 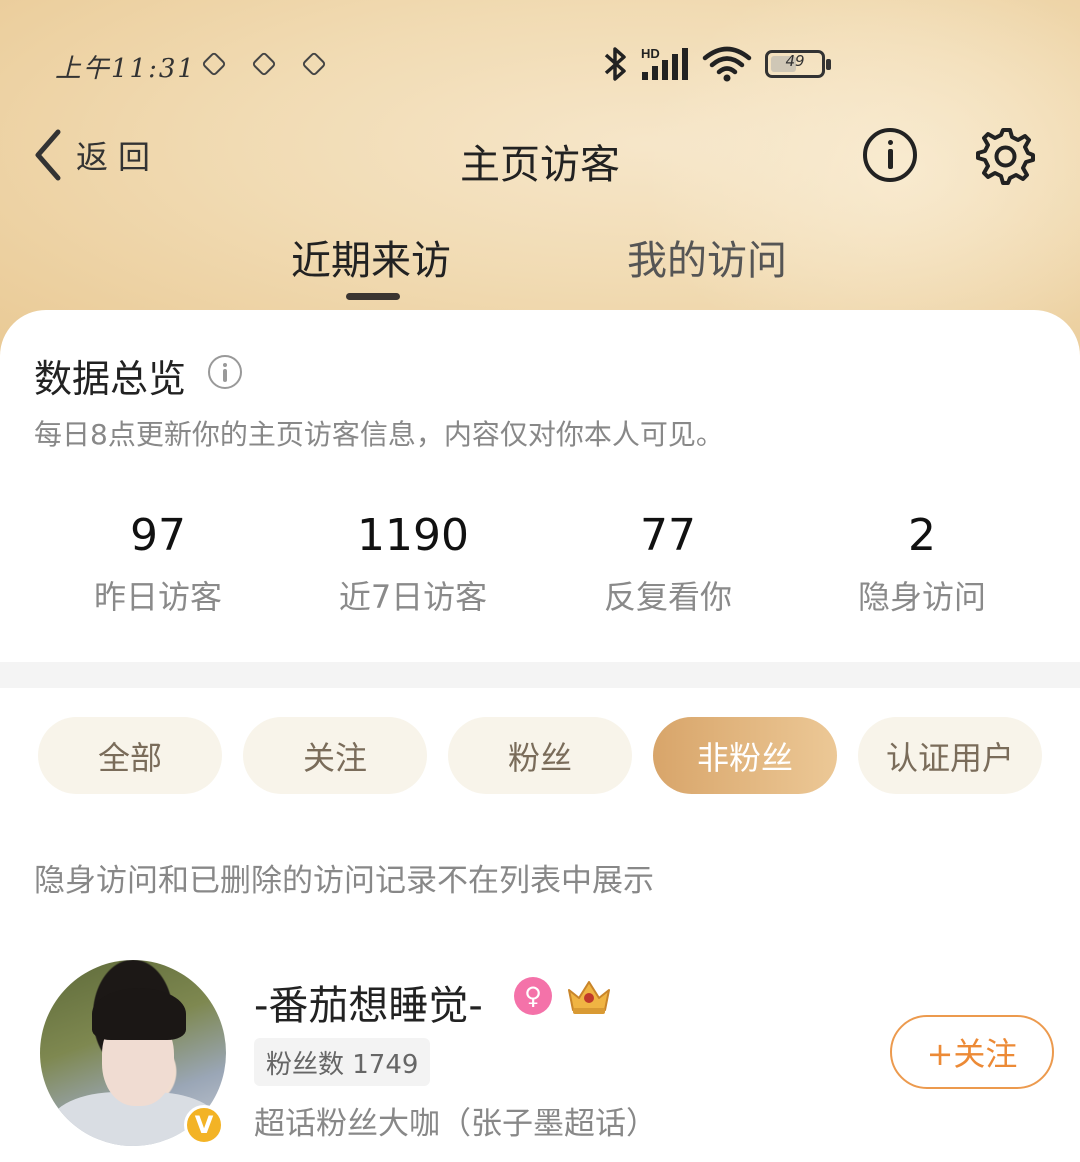 I want to click on signal-icon: HD, so click(x=668, y=66).